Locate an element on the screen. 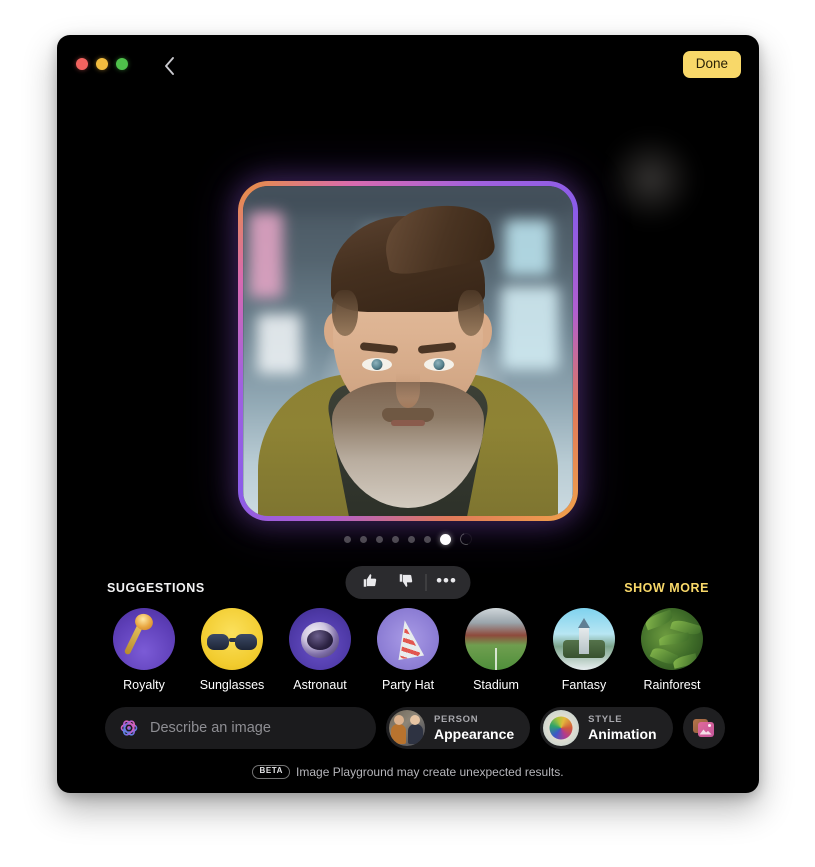 Image resolution: width=815 pixels, height=867 pixels. suggestion-label: Astronaut is located at coordinates (320, 685).